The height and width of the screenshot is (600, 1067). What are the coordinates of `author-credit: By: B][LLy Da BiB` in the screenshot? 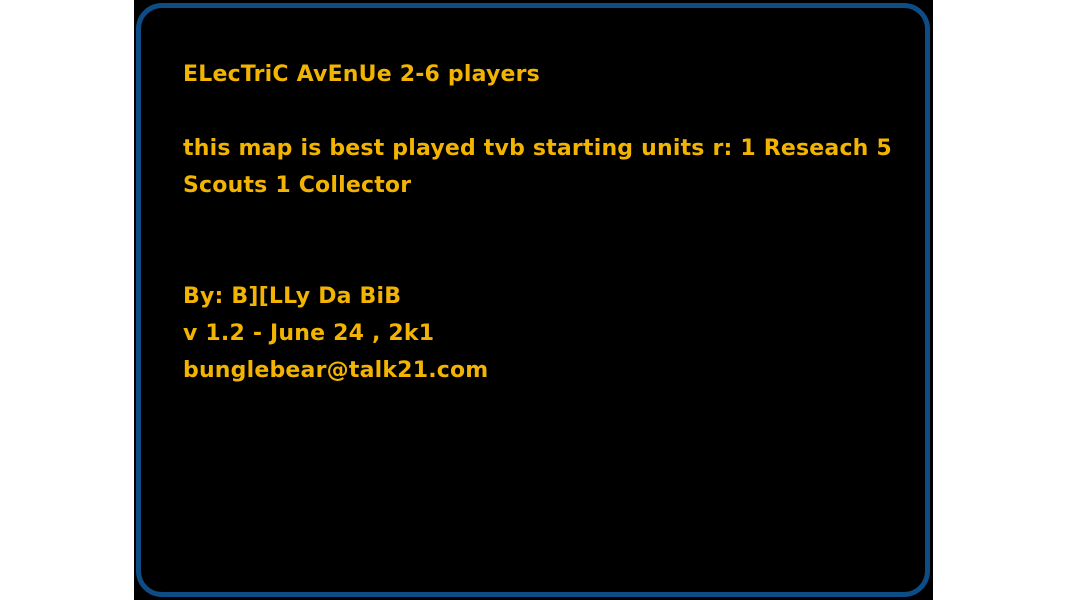 It's located at (292, 296).